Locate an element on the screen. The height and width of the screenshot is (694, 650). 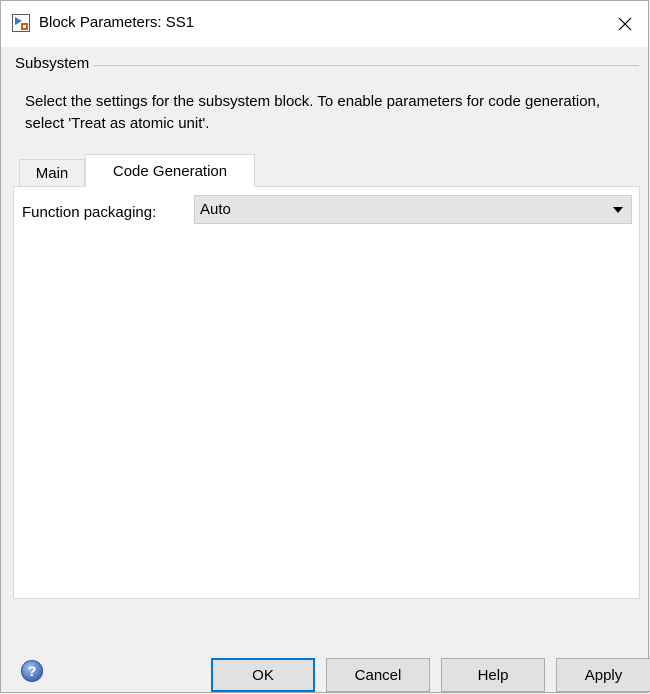
cancel-button: Cancel is located at coordinates (378, 675).